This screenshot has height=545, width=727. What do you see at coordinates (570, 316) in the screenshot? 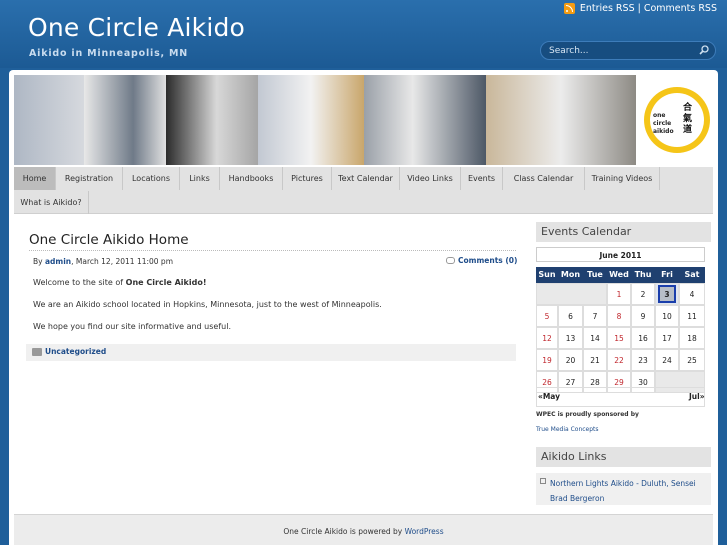
I see `calendar-day: 6` at bounding box center [570, 316].